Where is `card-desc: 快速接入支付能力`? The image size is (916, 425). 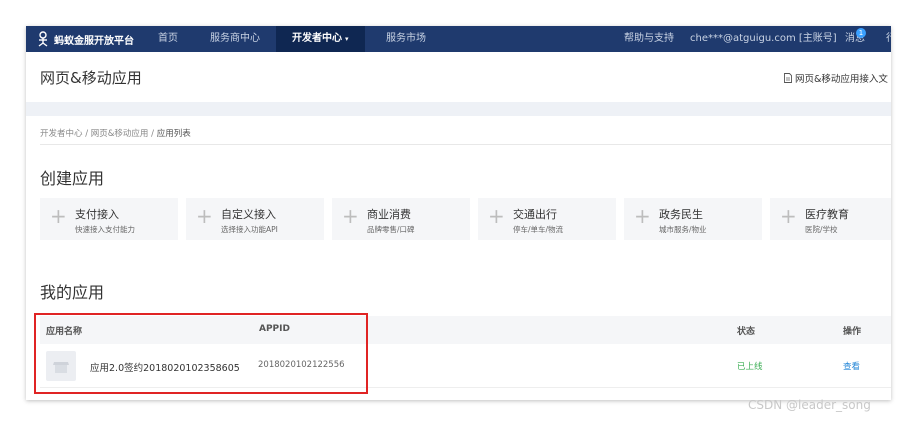
card-desc: 快速接入支付能力 is located at coordinates (105, 229).